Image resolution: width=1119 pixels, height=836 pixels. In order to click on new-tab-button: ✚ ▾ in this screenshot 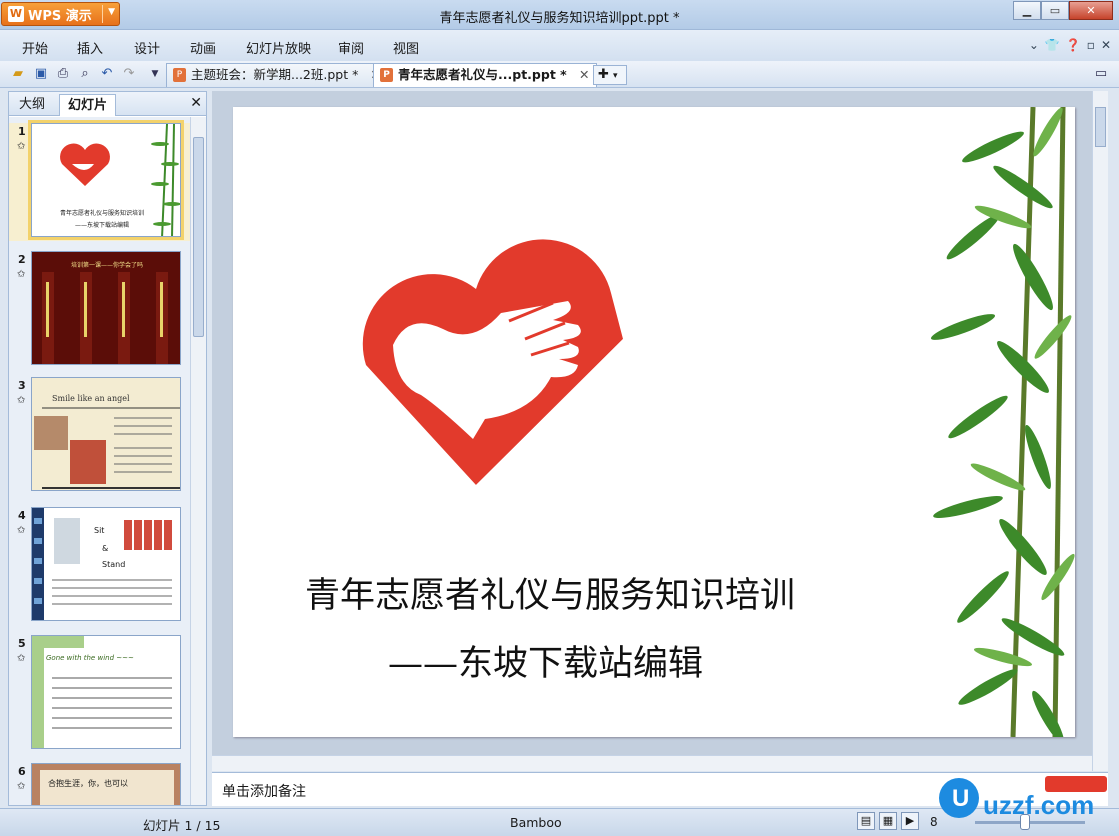, I will do `click(610, 75)`.